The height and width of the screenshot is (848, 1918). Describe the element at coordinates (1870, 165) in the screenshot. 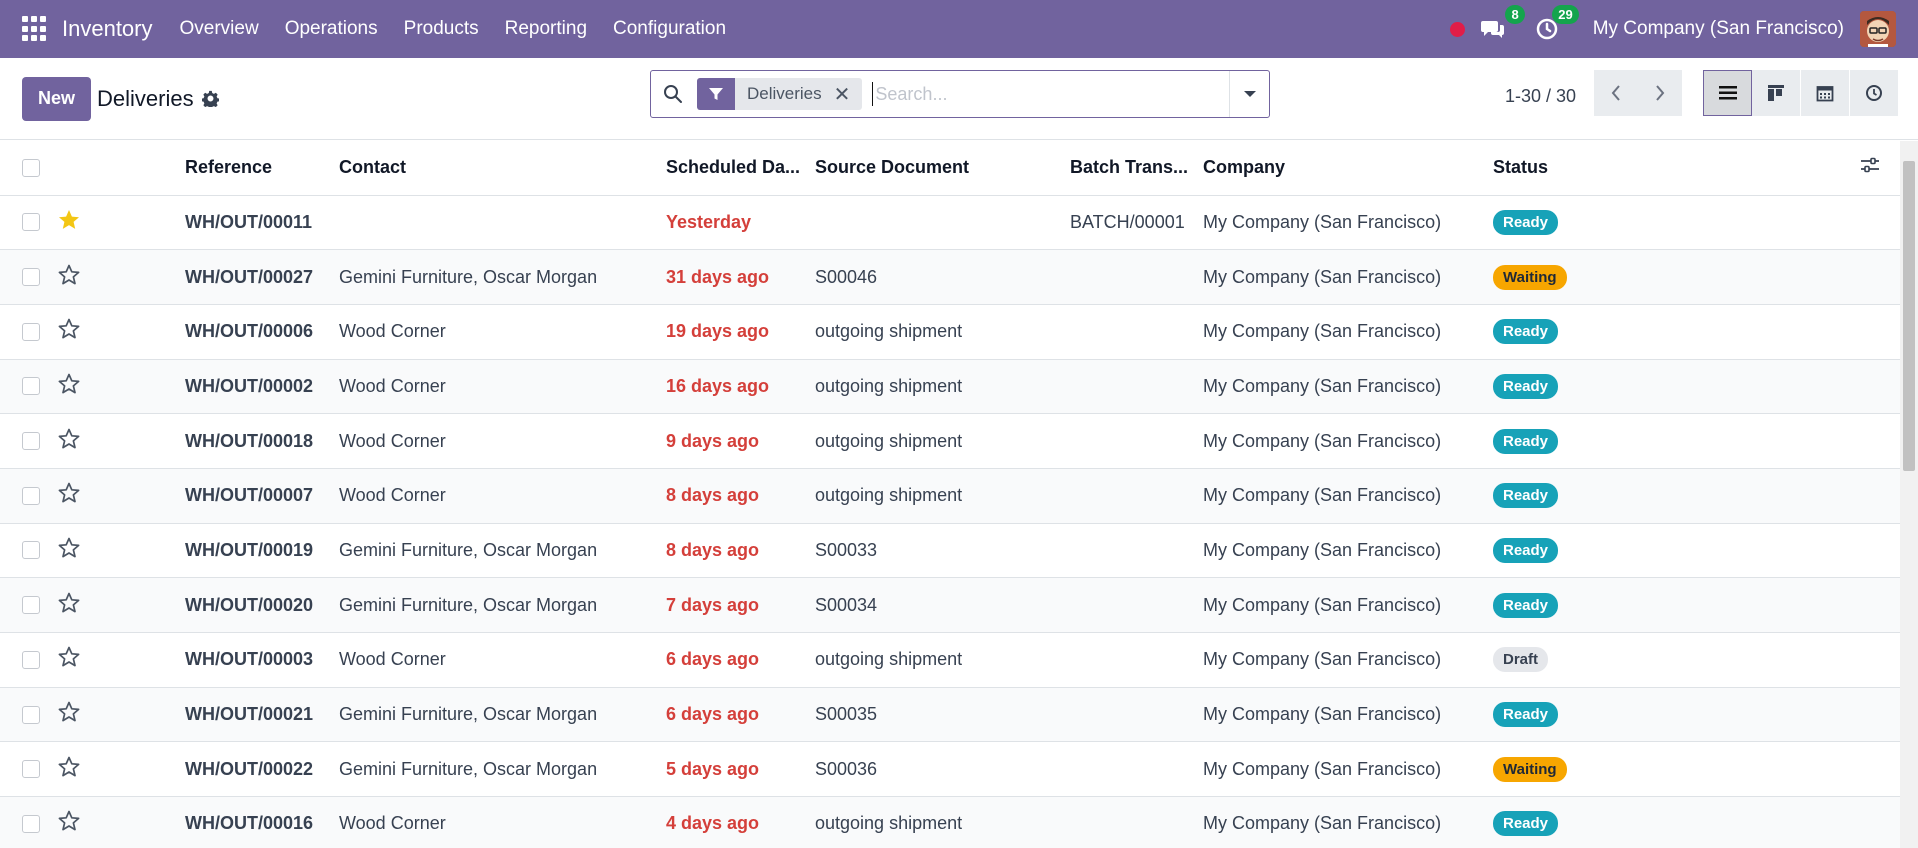

I see `column-settings-icon` at that location.